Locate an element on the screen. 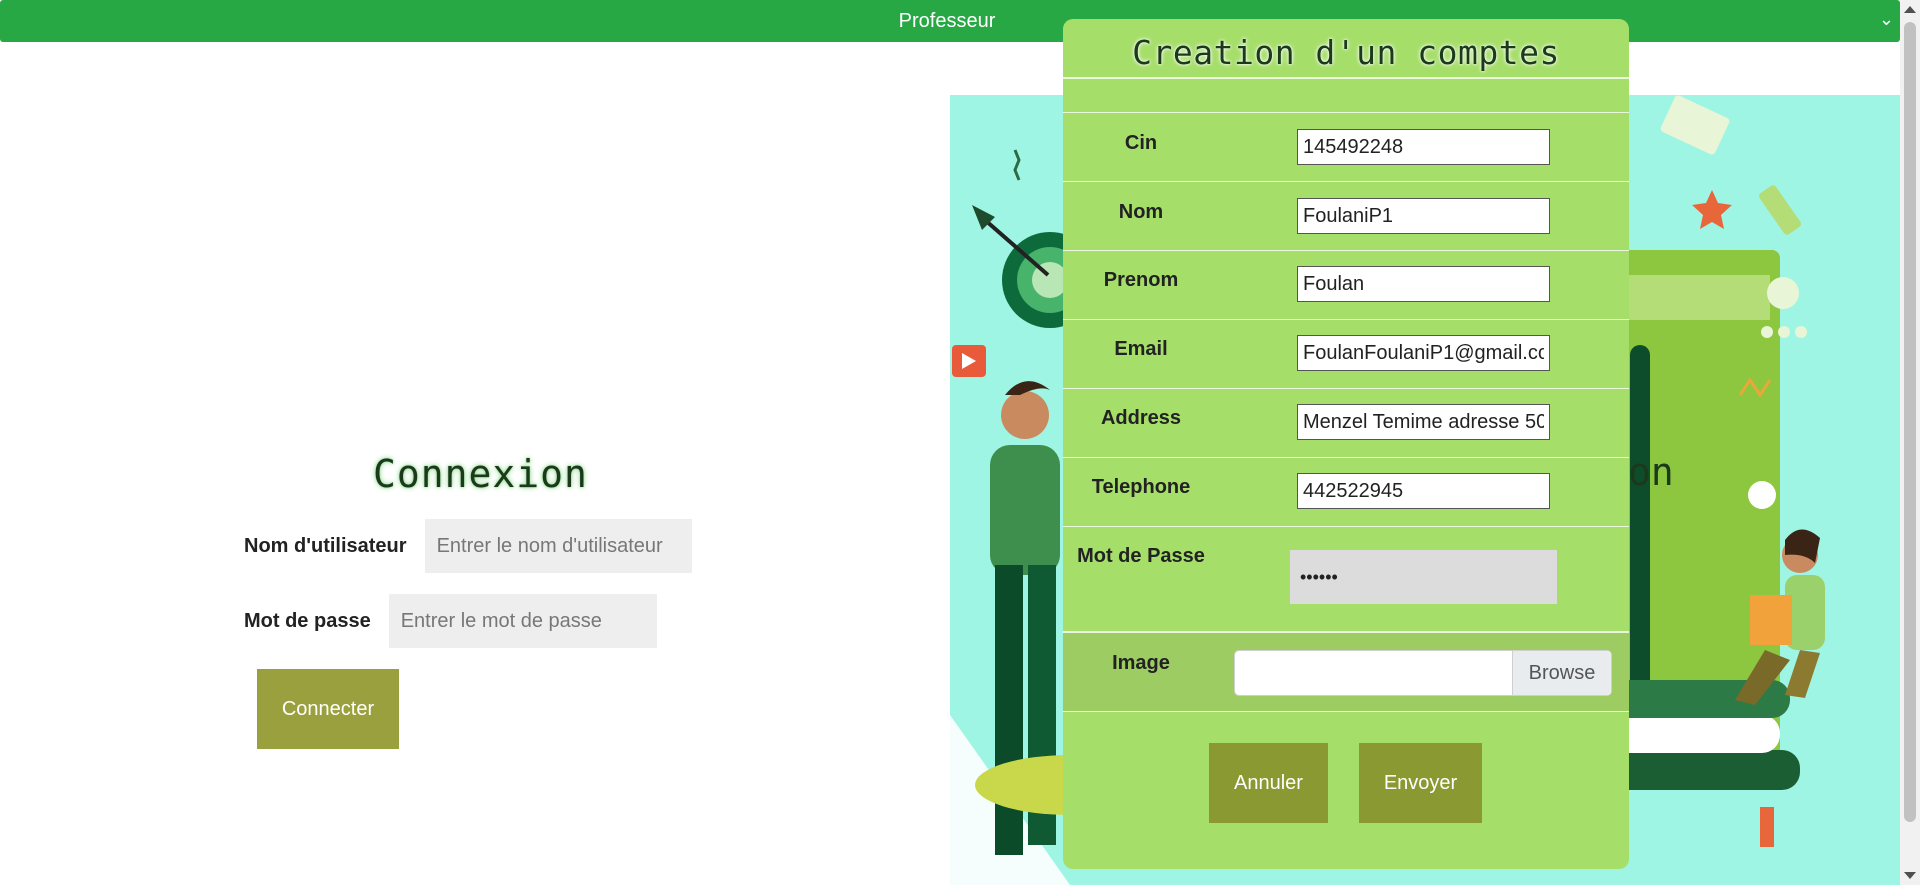  connect-button: Connecter is located at coordinates (328, 709).